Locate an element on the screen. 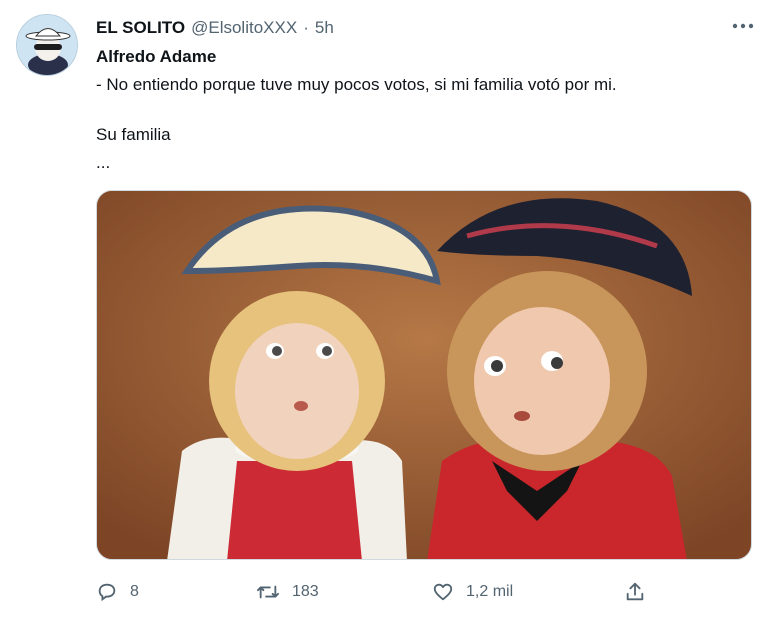 The height and width of the screenshot is (620, 774). reply-count: 8 is located at coordinates (134, 591).